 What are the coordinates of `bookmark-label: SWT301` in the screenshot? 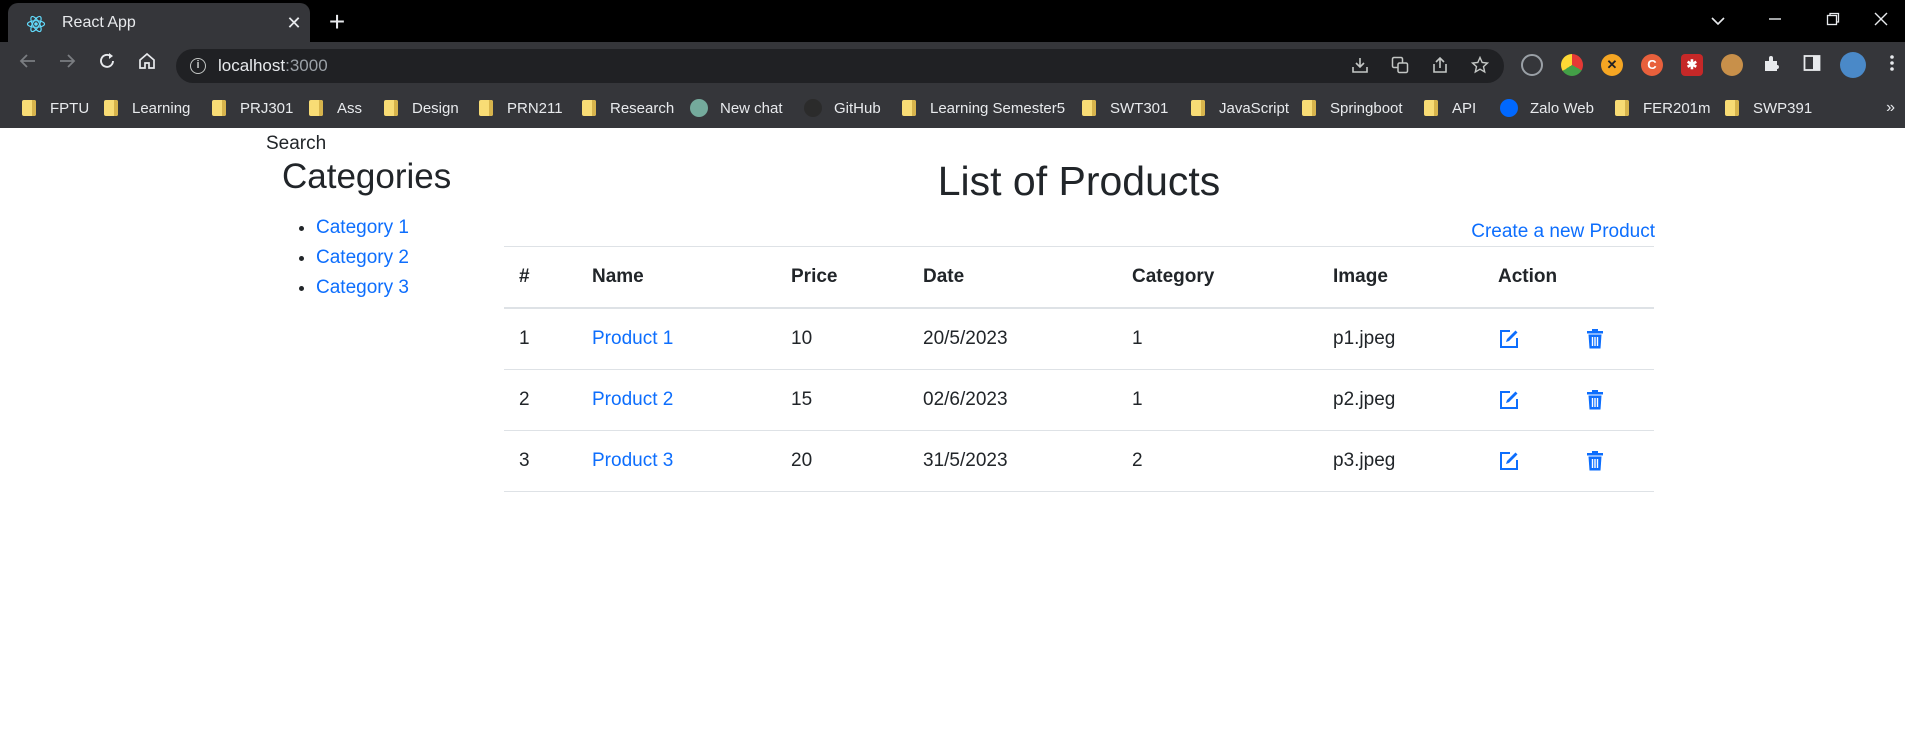 It's located at (1139, 108).